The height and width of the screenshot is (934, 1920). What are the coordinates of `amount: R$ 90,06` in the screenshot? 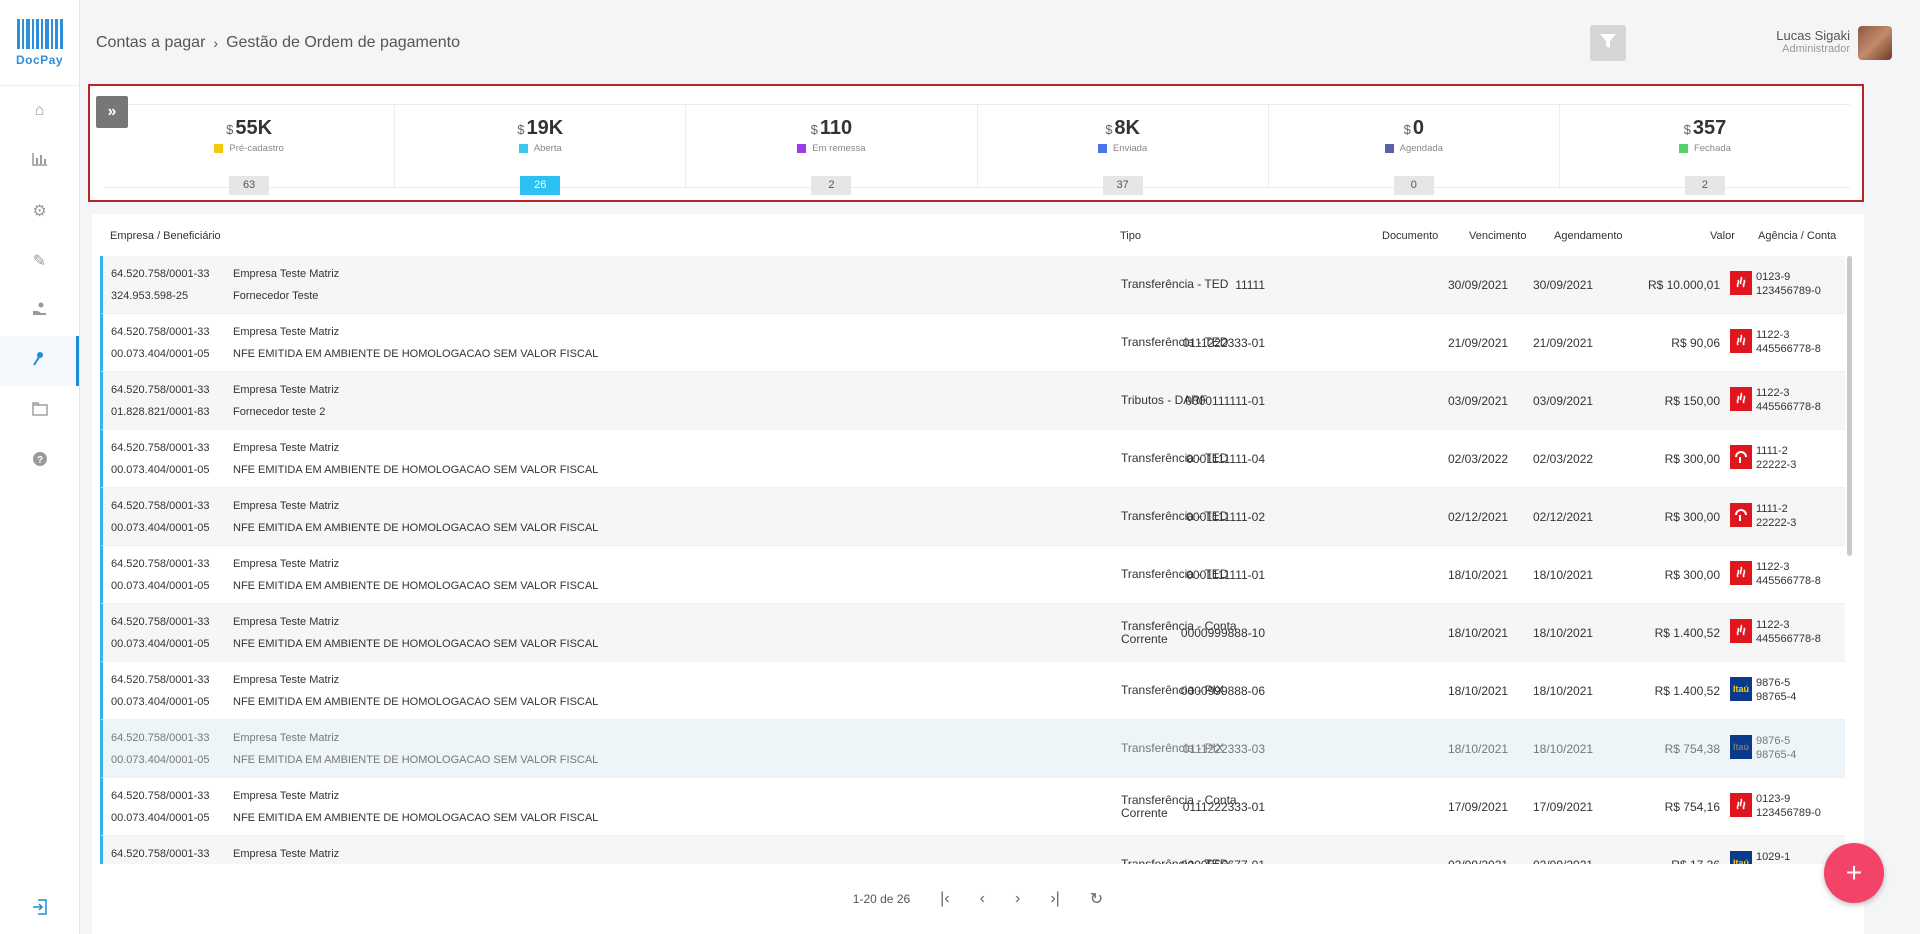 It's located at (1695, 343).